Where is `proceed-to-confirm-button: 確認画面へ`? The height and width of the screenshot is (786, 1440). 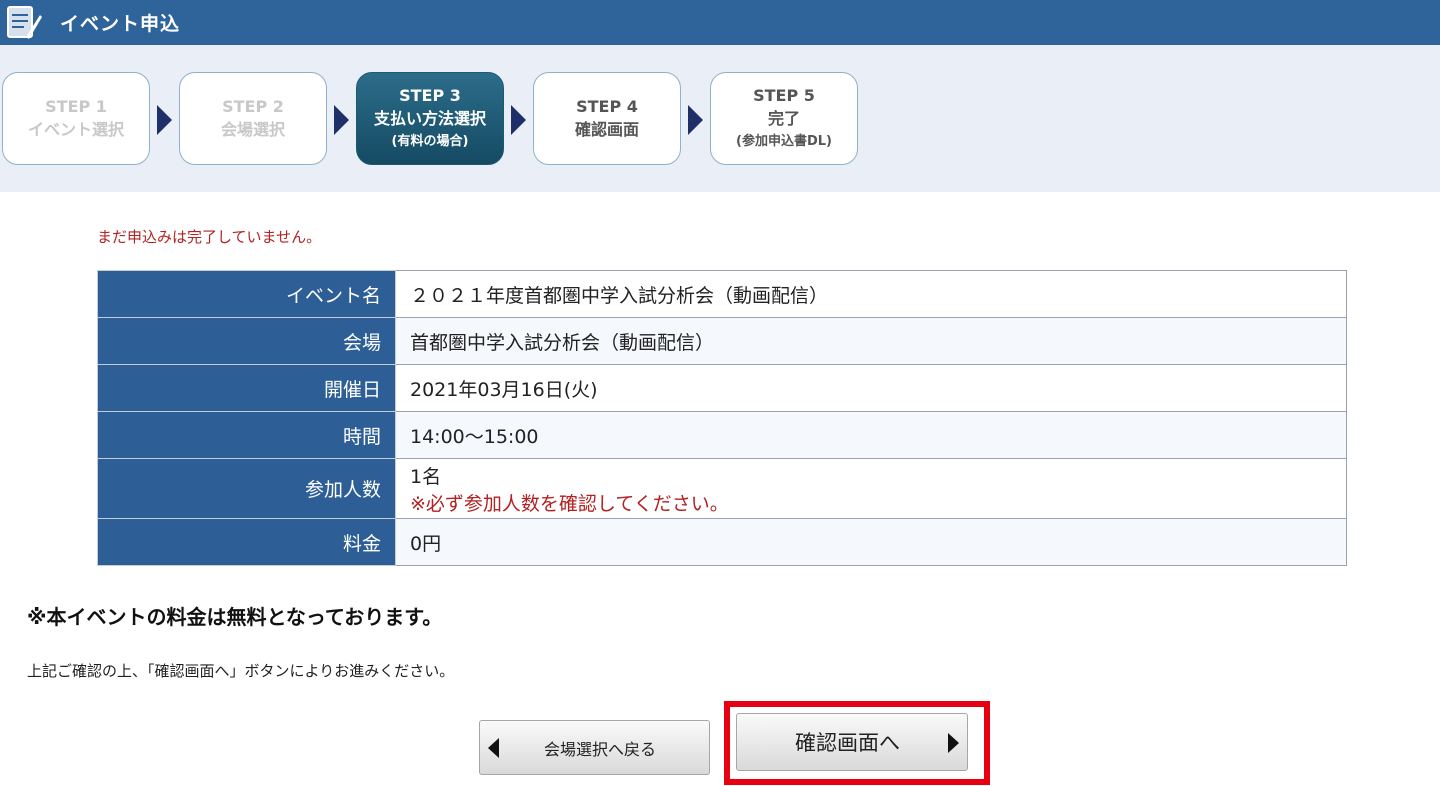 proceed-to-confirm-button: 確認画面へ is located at coordinates (852, 742).